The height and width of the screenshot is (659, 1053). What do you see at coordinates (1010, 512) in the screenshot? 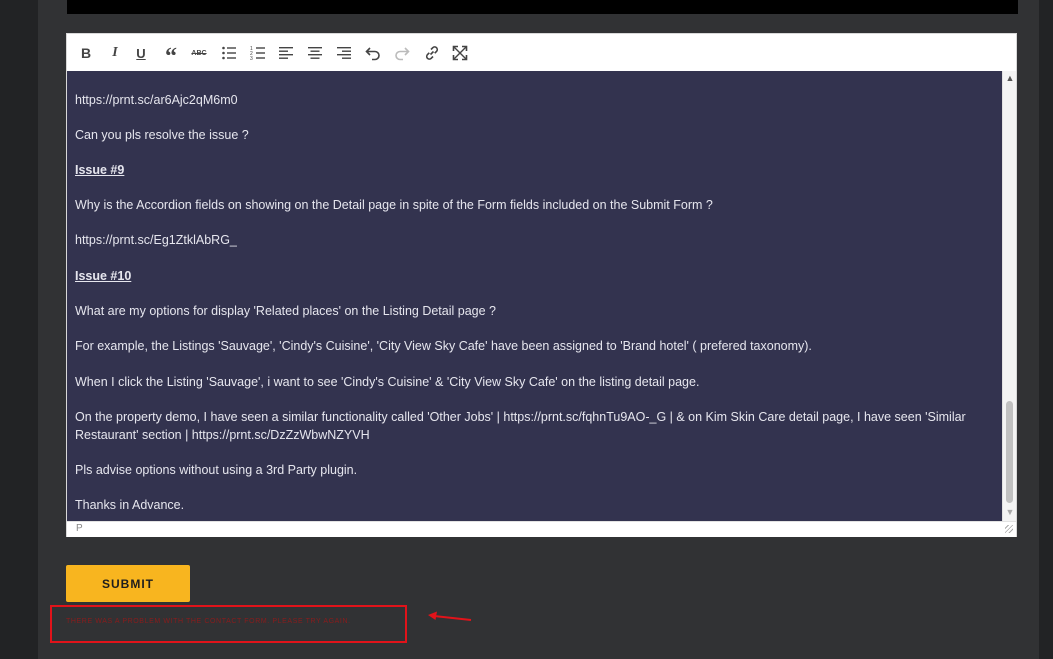
I see `scroll-down-icon: ▼` at bounding box center [1010, 512].